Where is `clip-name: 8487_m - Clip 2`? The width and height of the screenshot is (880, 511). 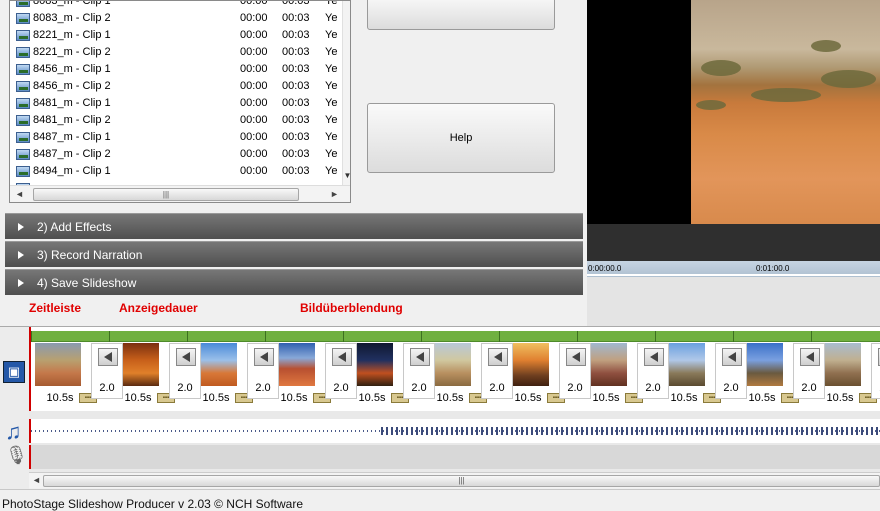
clip-name: 8487_m - Clip 2 is located at coordinates (72, 154).